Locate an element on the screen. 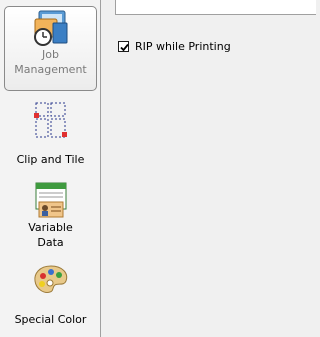  job-management-icon is located at coordinates (50, 28).